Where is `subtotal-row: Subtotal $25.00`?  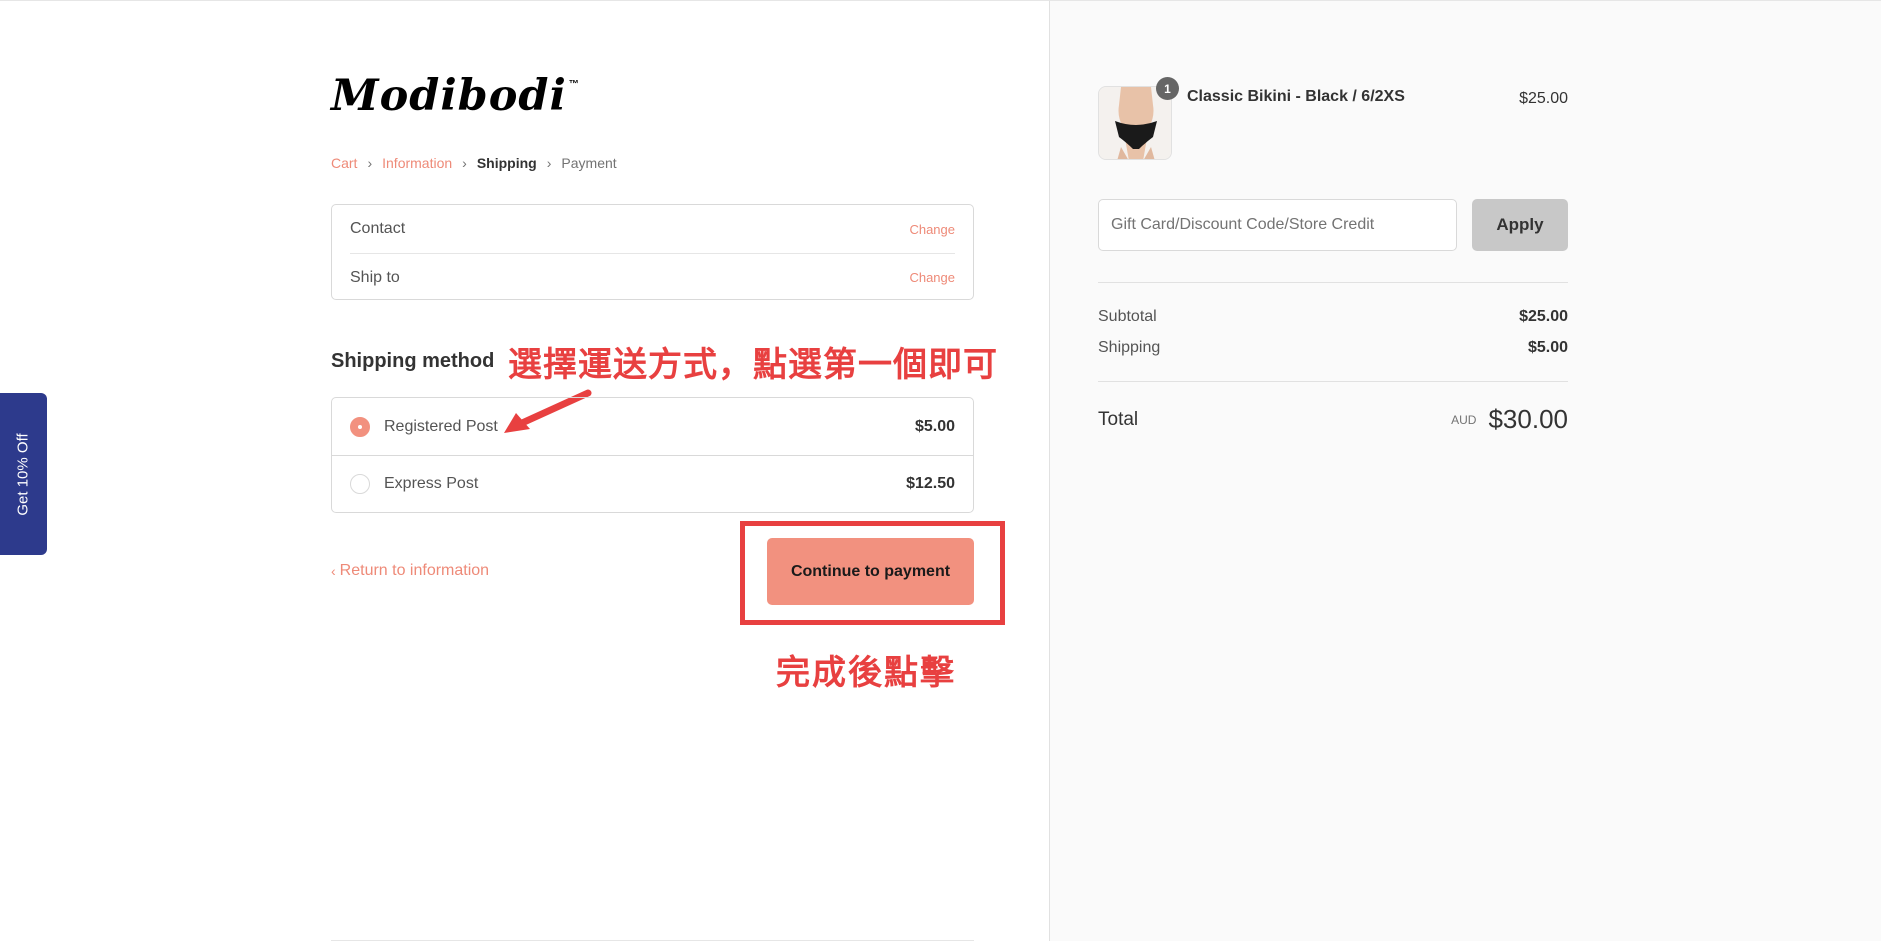 subtotal-row: Subtotal $25.00 is located at coordinates (1333, 317).